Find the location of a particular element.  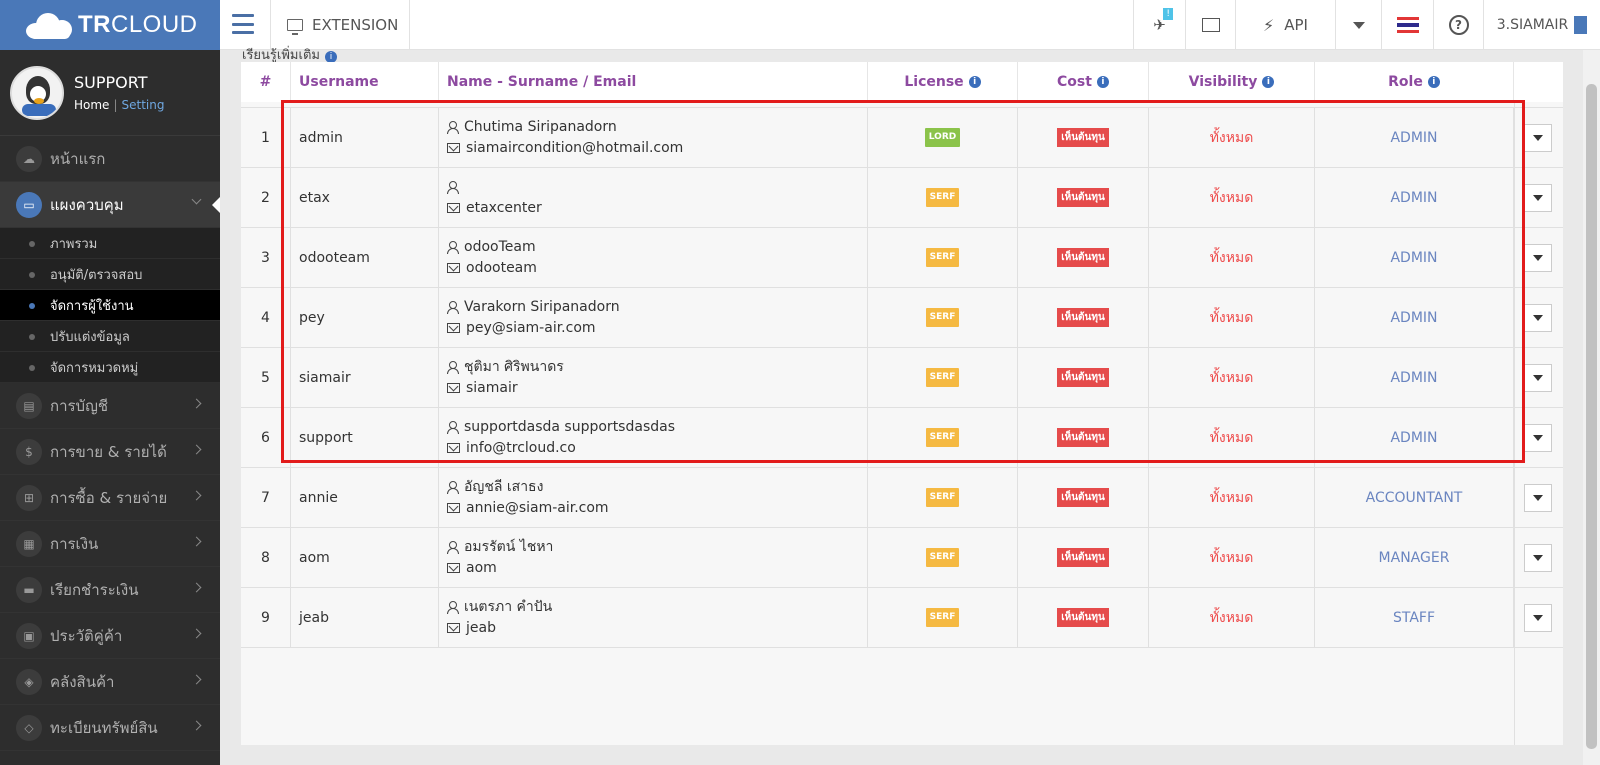

avatar is located at coordinates (37, 92).